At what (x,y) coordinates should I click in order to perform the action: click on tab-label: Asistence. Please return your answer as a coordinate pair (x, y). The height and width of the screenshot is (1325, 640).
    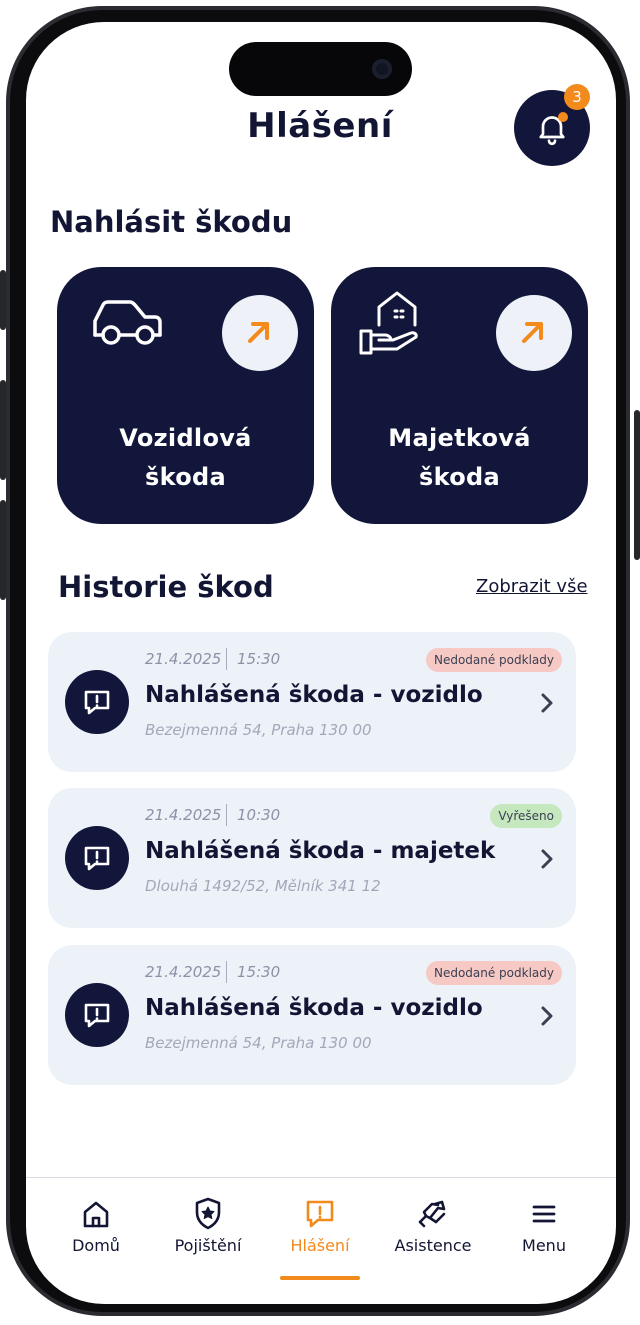
    Looking at the image, I should click on (433, 1245).